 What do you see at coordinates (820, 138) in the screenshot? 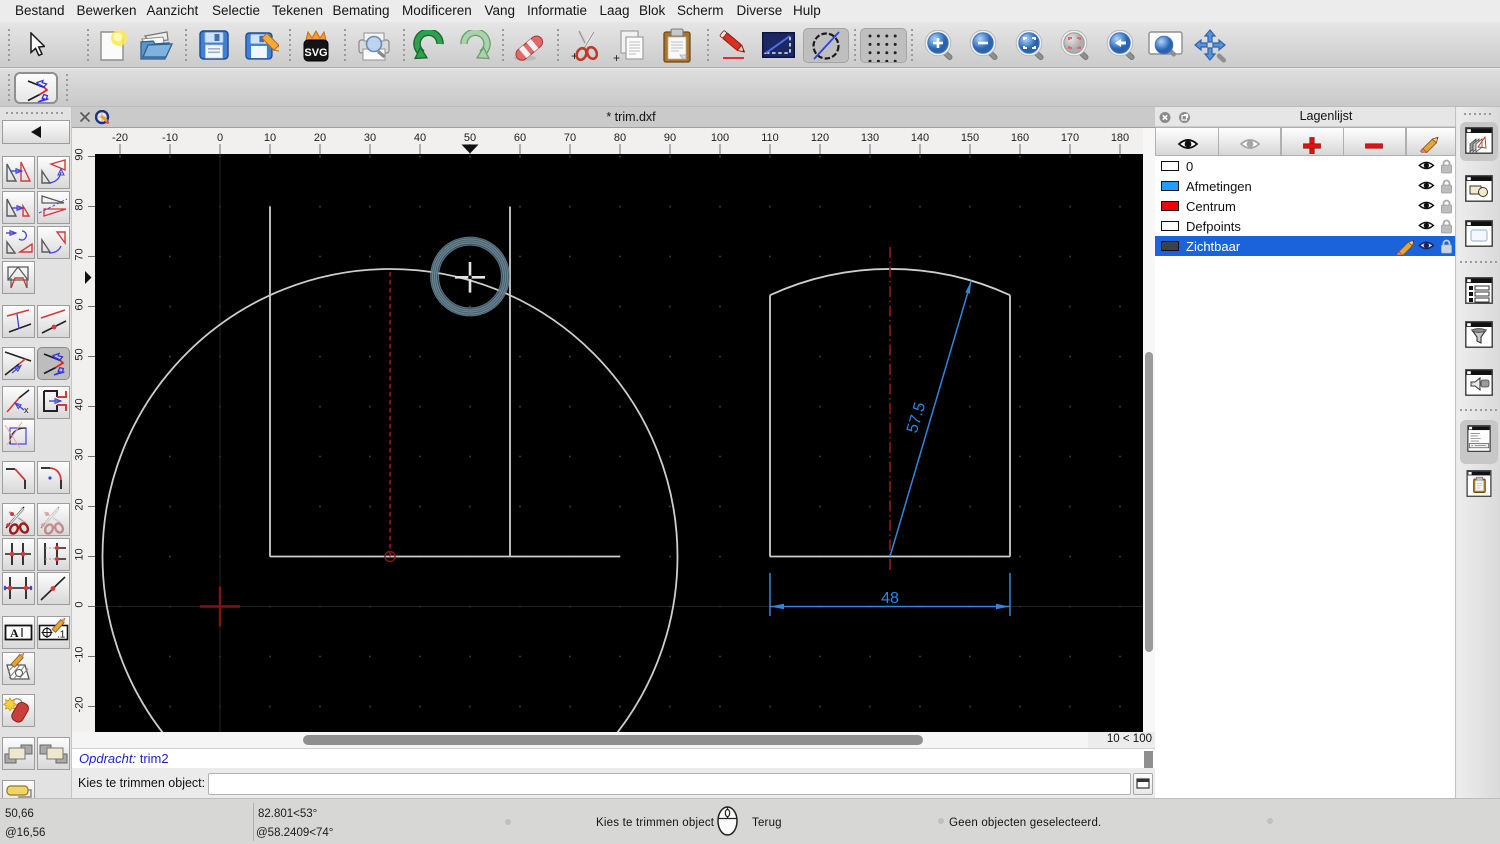
I see `svg-text: 120` at bounding box center [820, 138].